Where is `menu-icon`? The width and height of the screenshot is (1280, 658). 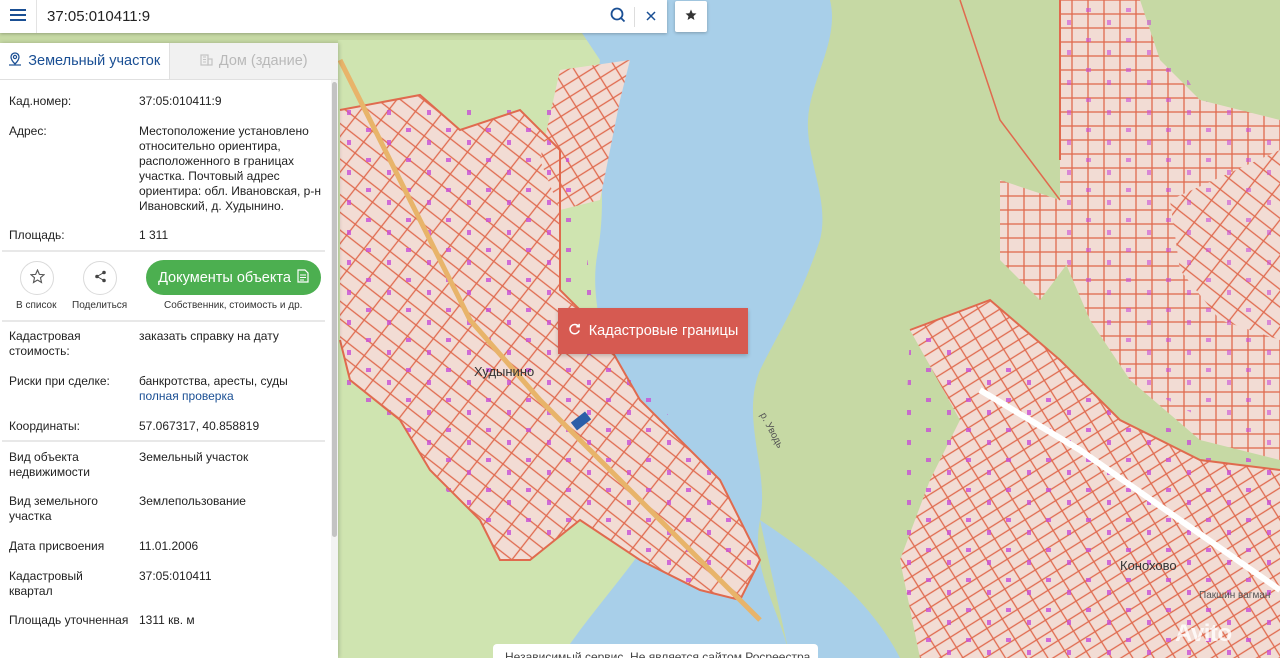
menu-icon is located at coordinates (18, 16).